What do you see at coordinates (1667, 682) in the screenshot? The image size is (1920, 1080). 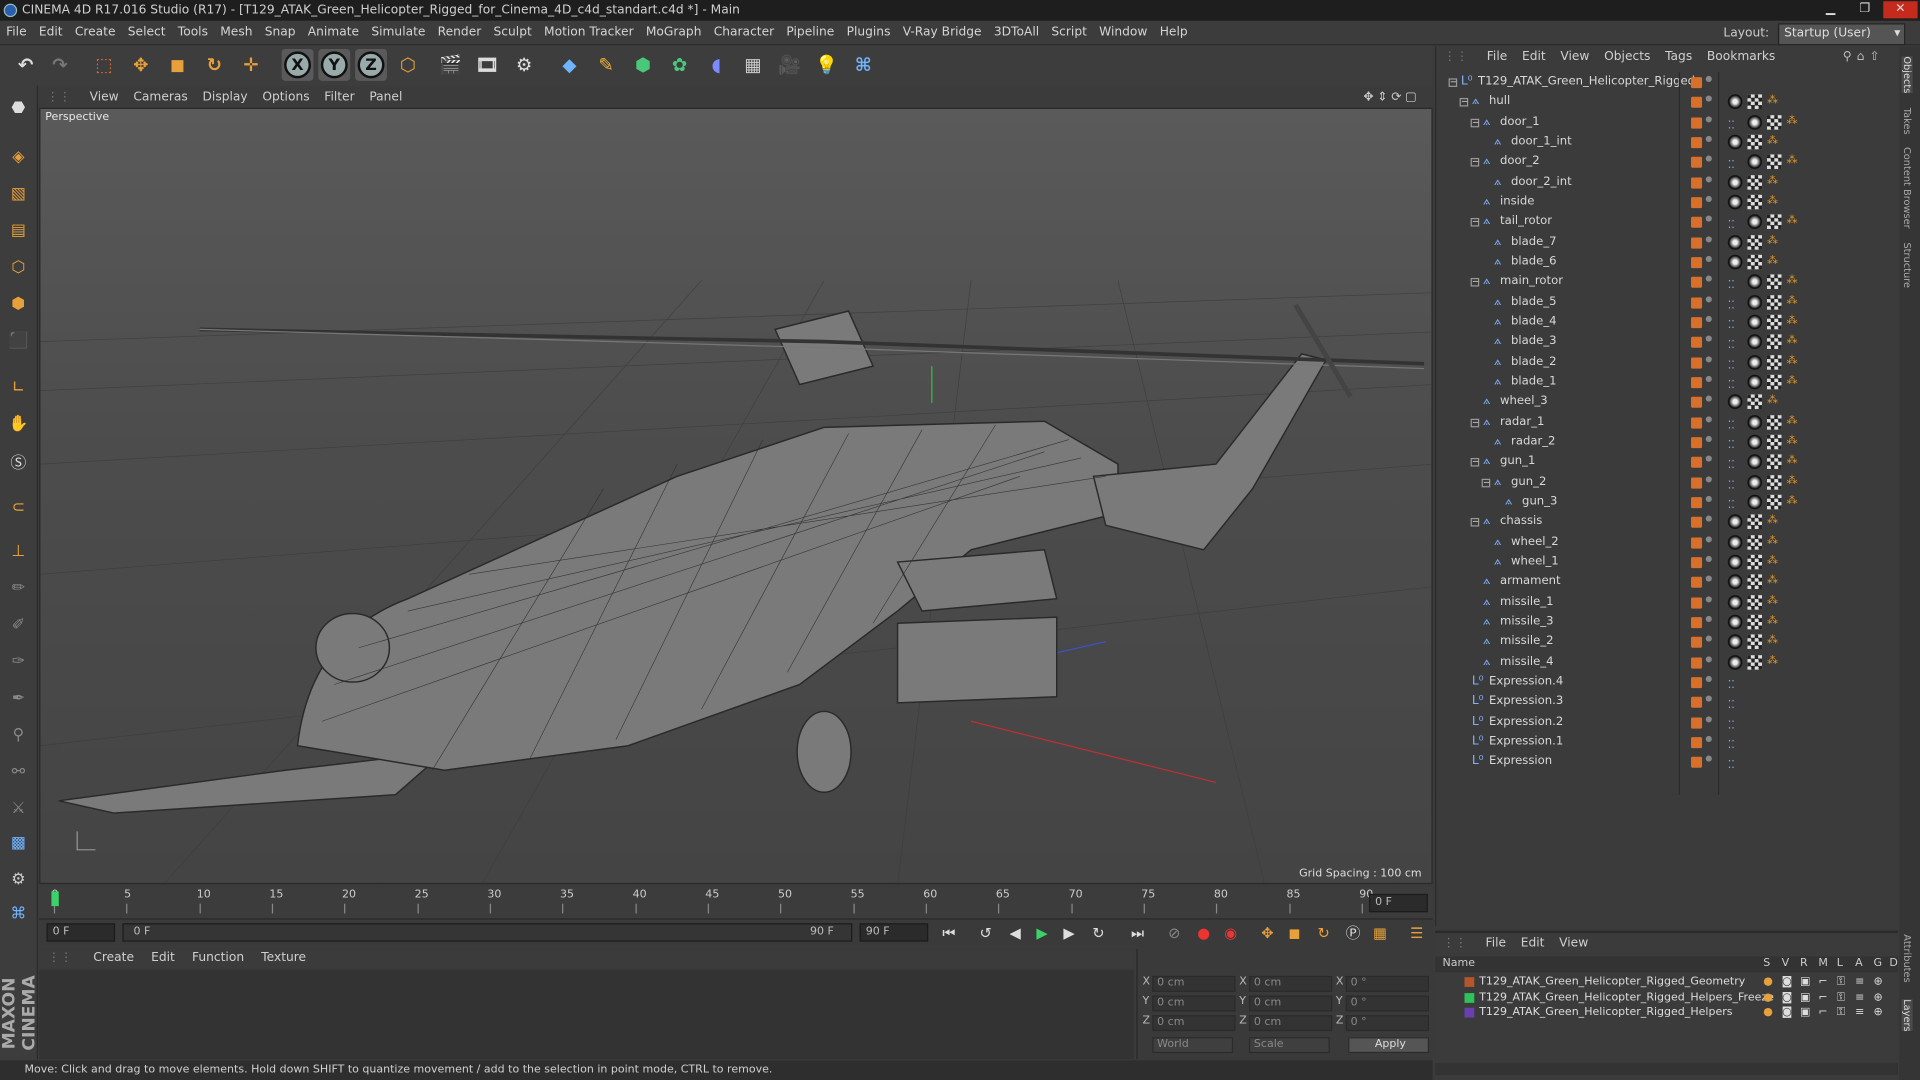 I see `object-row: L⁰ Expression.4 ⁚⁚` at bounding box center [1667, 682].